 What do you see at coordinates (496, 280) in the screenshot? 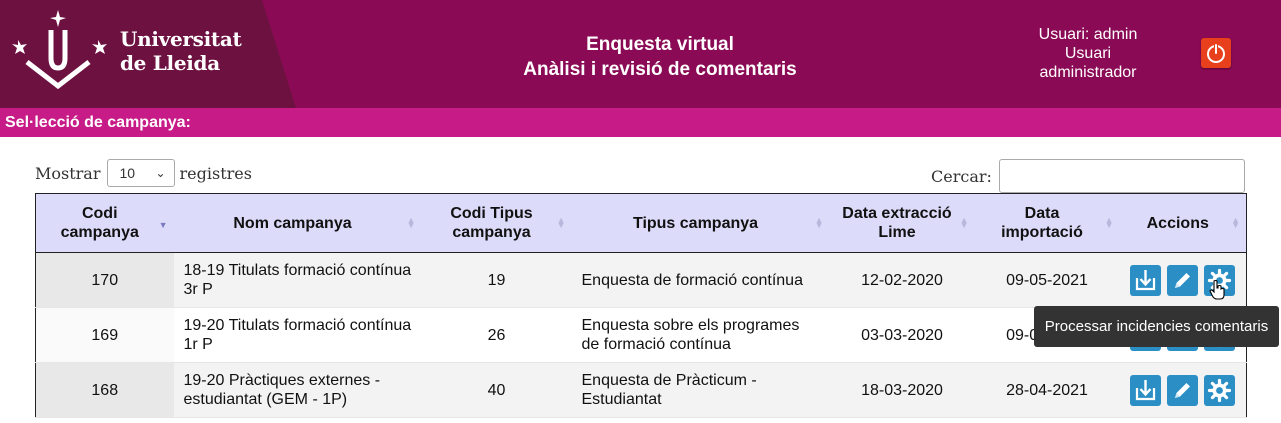
I see `cell-type-code: 19` at bounding box center [496, 280].